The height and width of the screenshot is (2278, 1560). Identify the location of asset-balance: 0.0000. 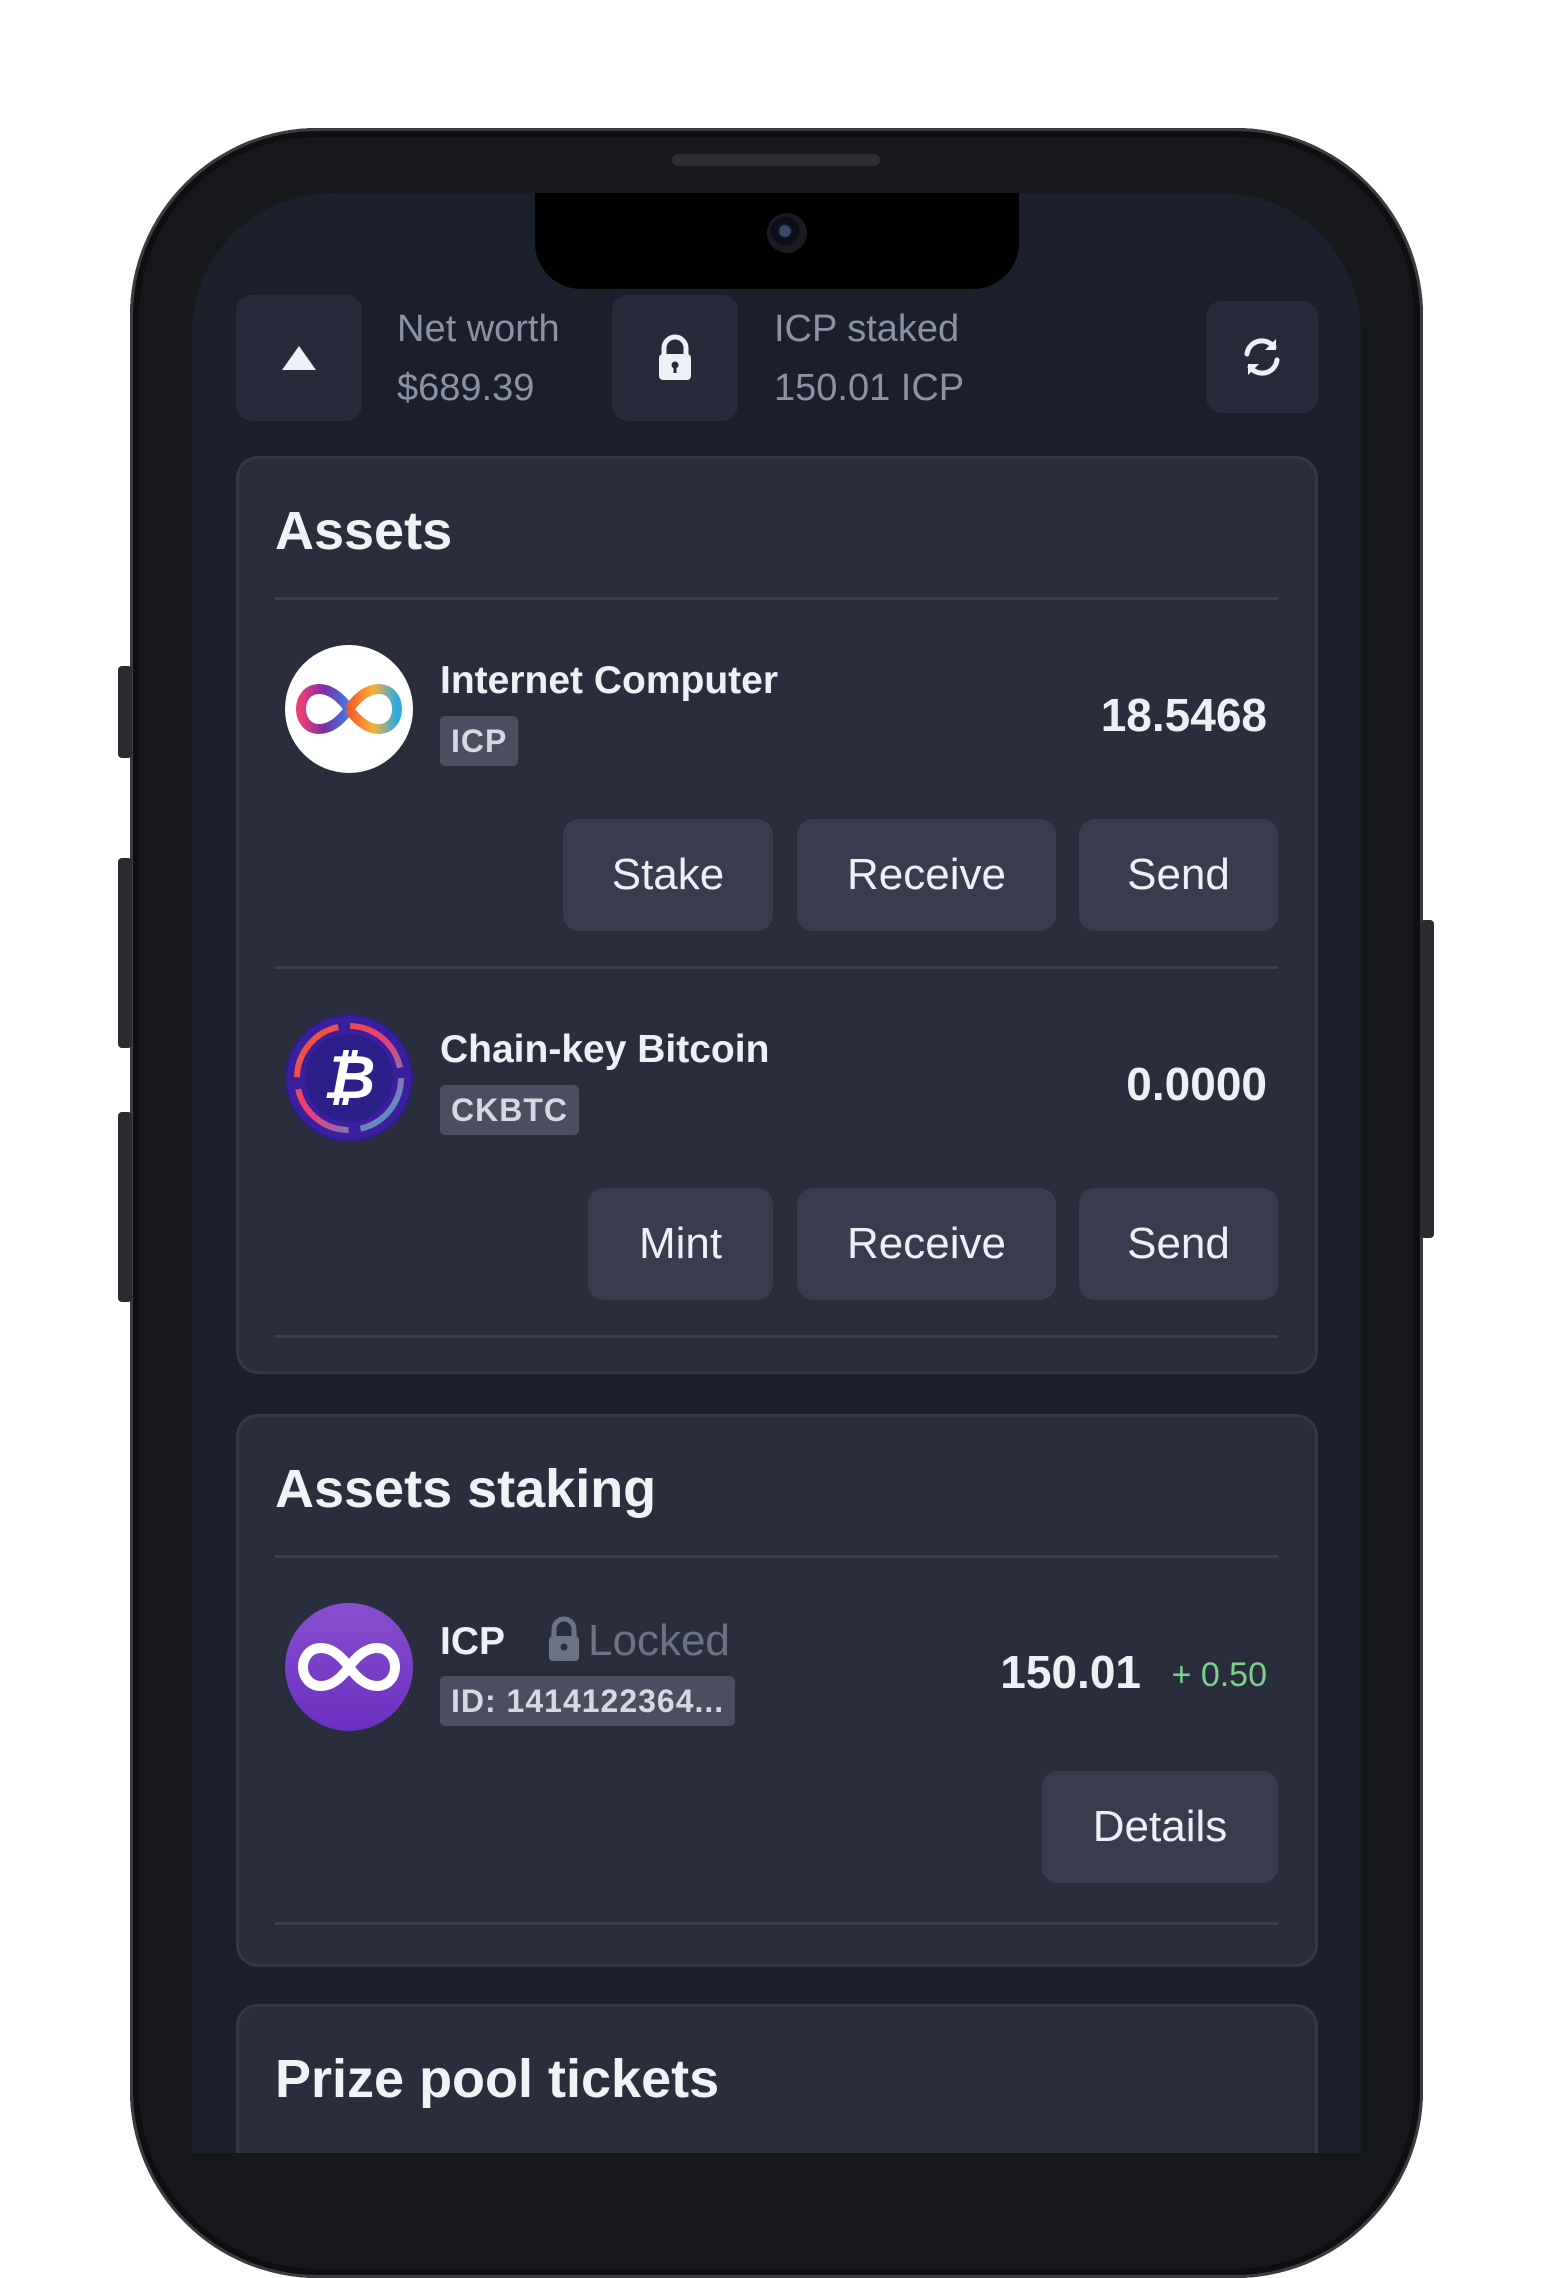
(1196, 1084).